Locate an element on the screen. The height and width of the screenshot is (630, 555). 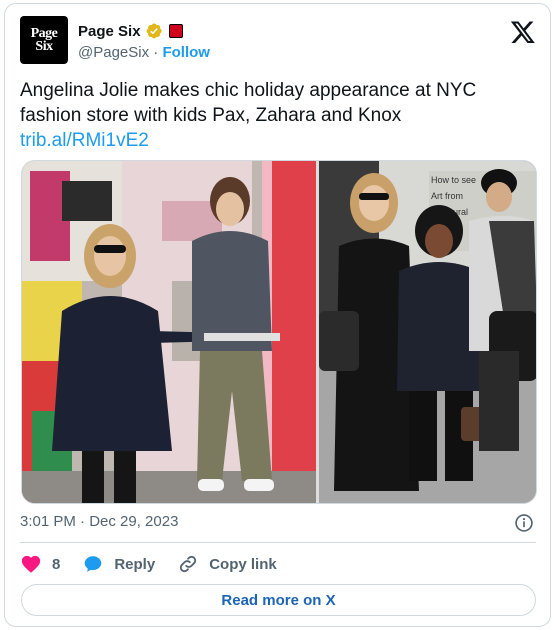
name-row: Page Six is located at coordinates (130, 31).